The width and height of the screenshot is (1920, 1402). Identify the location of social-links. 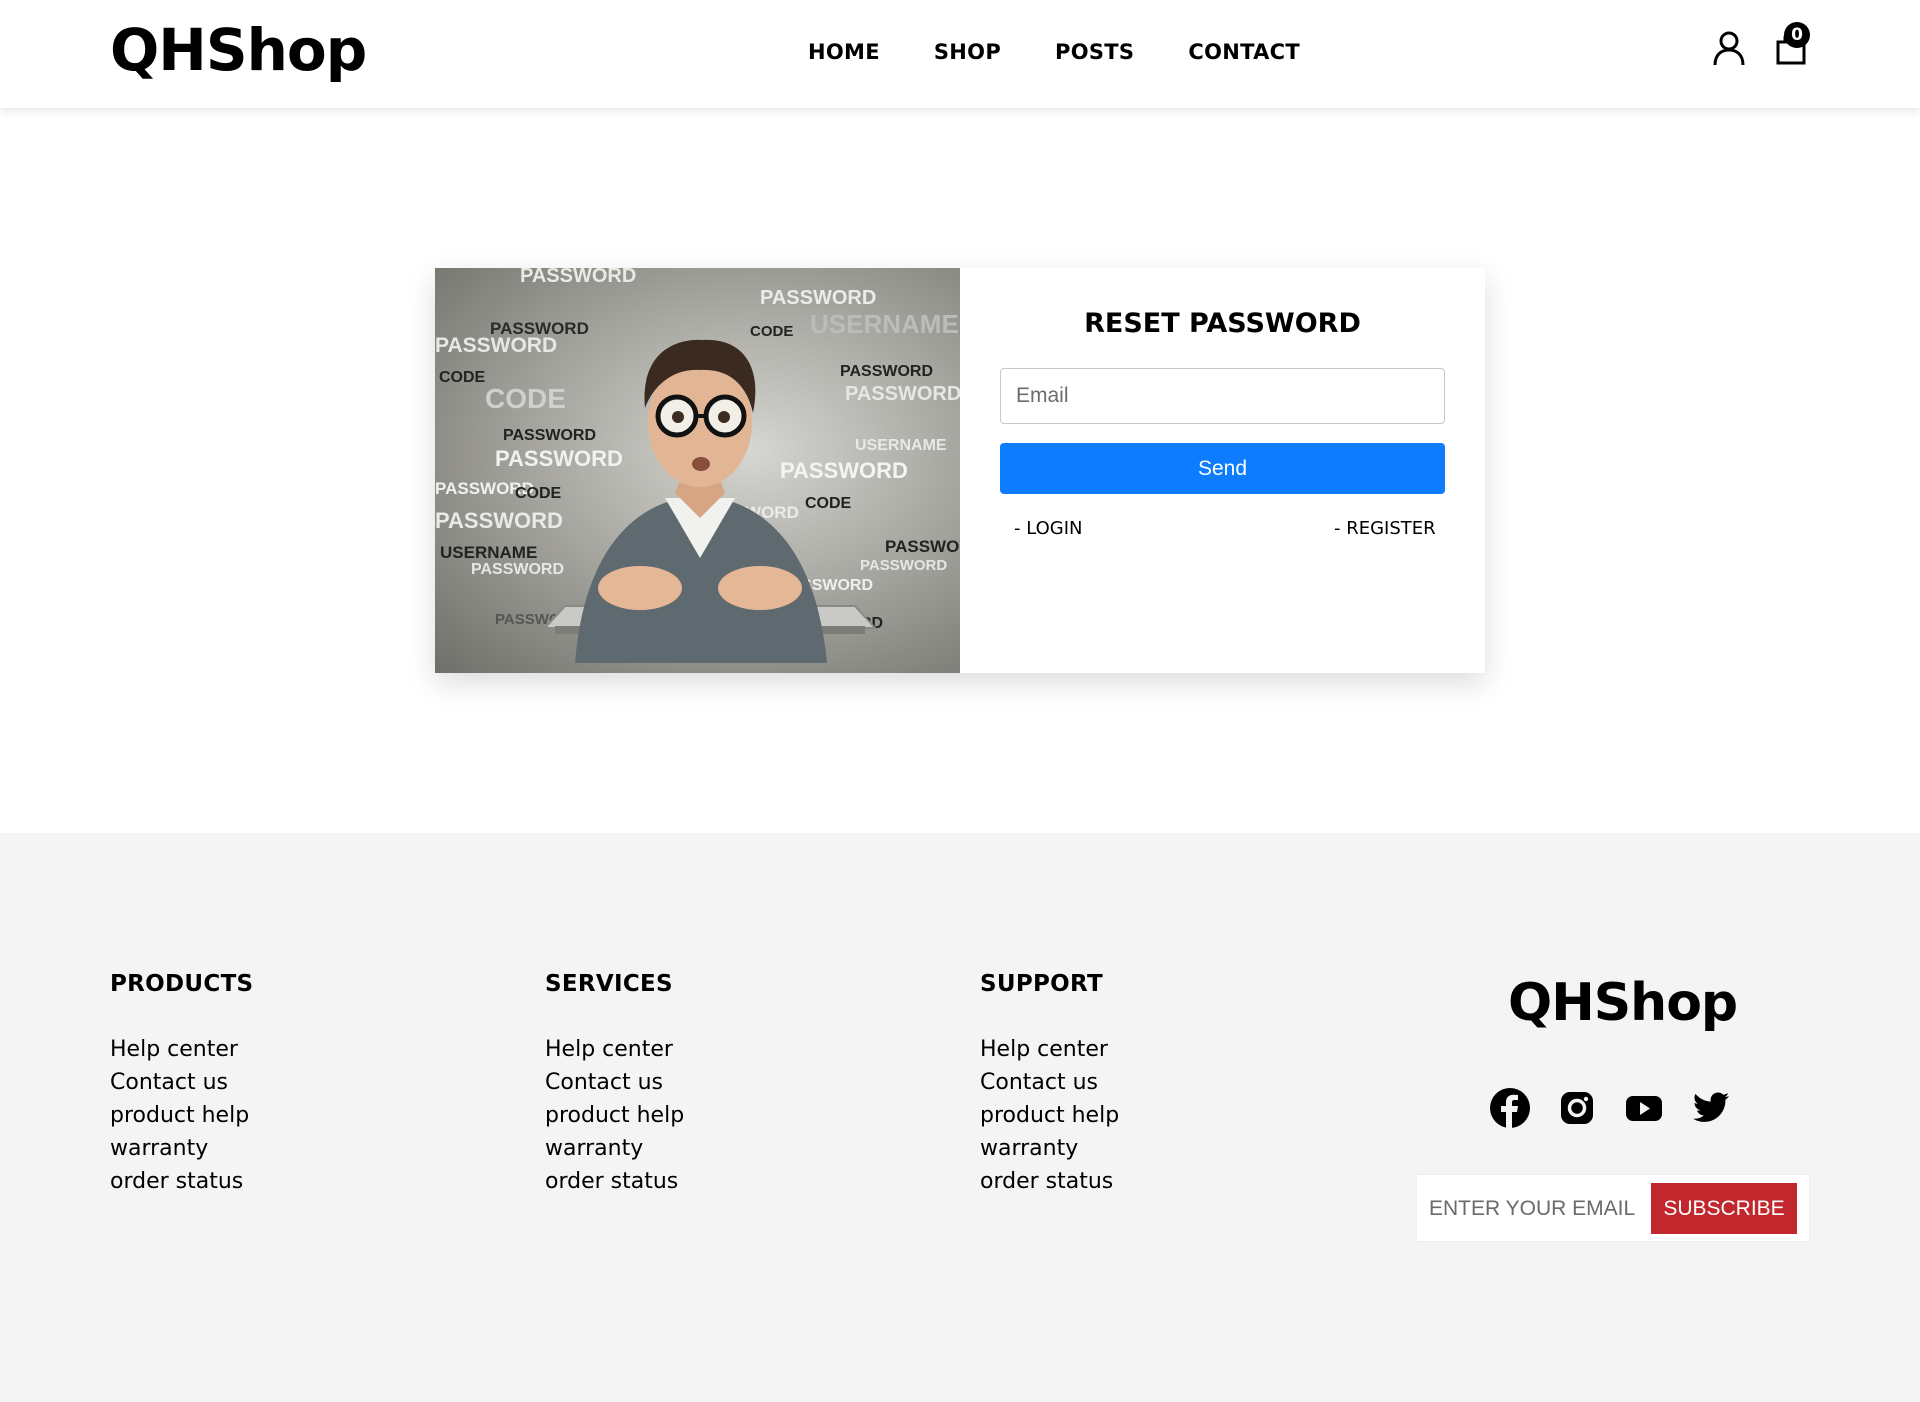
(1610, 1108).